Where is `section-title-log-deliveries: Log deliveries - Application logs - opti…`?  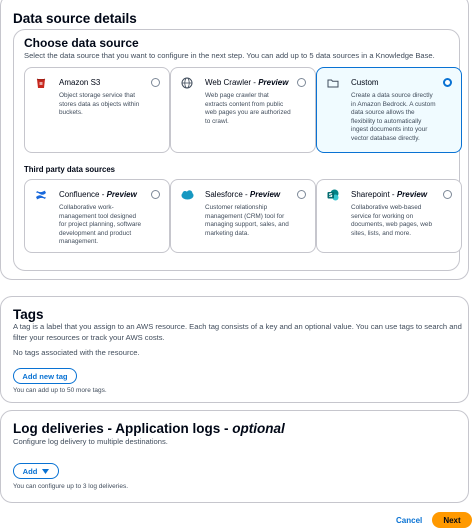
section-title-log-deliveries: Log deliveries - Application logs - opti… is located at coordinates (149, 428).